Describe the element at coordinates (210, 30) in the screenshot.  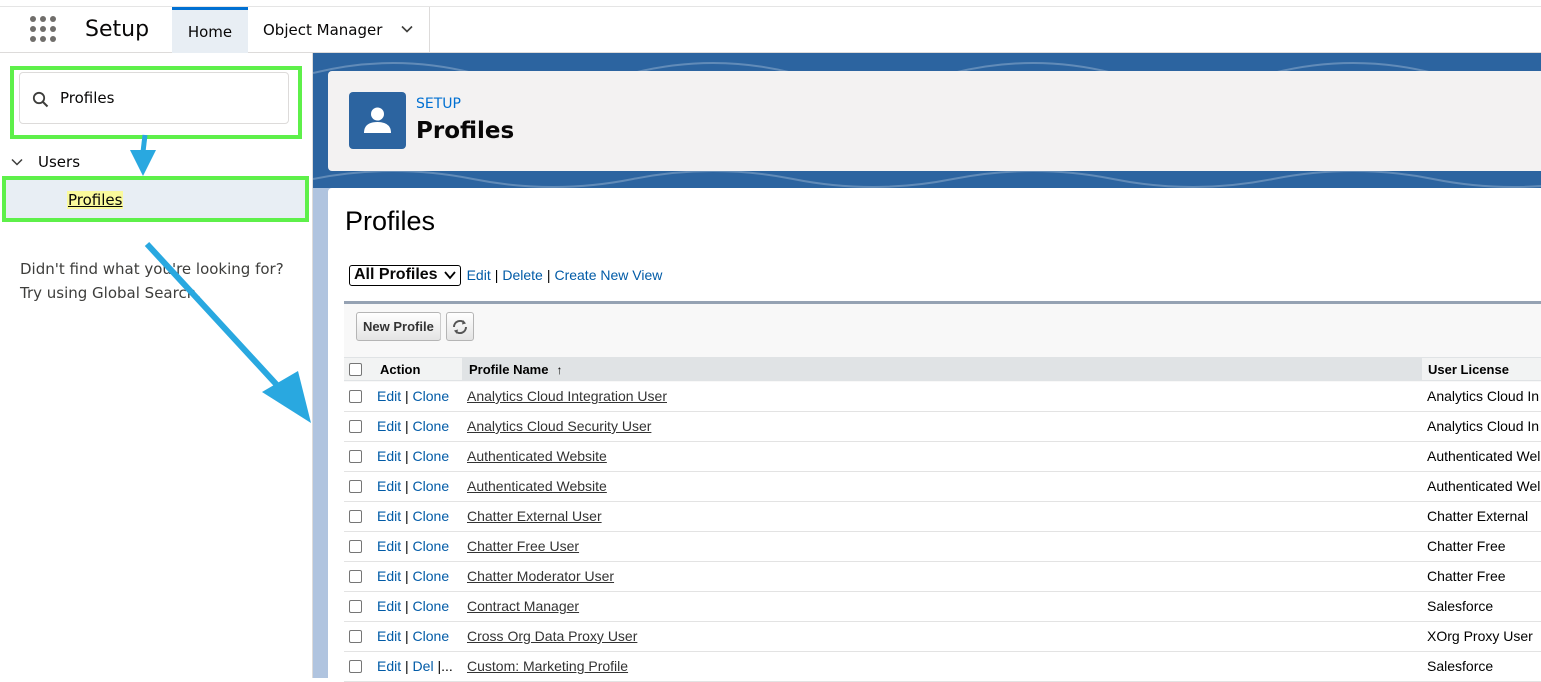
I see `tab-home: Home` at that location.